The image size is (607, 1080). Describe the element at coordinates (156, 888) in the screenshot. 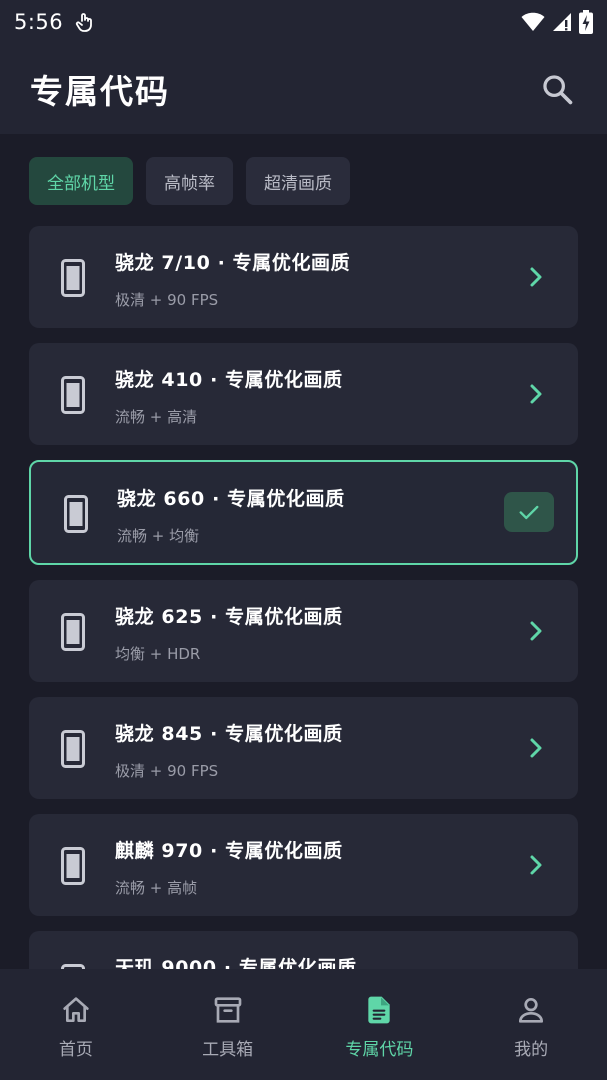

I see `device-quality: 流畅 + 高帧` at that location.